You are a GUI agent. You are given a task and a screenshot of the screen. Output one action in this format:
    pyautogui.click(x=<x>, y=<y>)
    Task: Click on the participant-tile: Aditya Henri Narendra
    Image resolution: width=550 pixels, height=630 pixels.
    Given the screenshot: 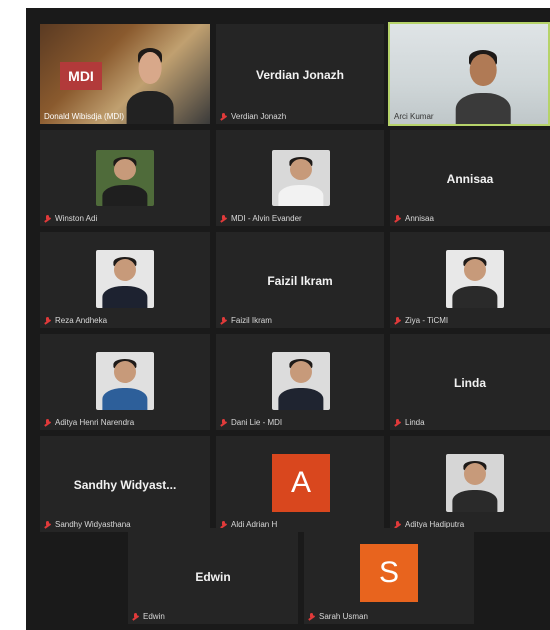 What is the action you would take?
    pyautogui.click(x=125, y=382)
    